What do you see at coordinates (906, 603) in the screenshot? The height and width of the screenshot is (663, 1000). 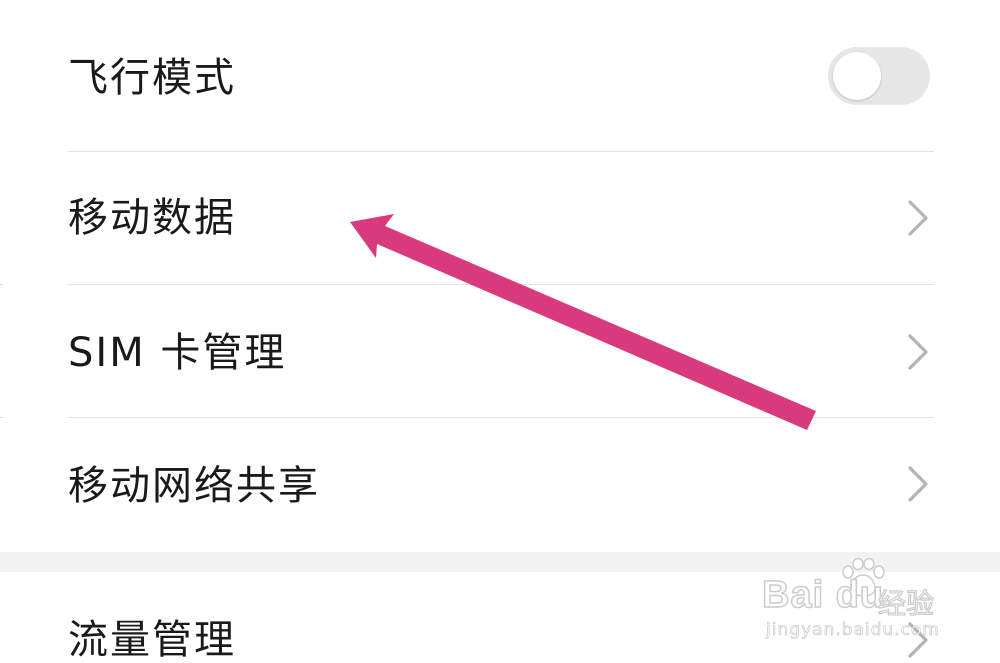 I see `watermark-brand-suffix: 经验` at bounding box center [906, 603].